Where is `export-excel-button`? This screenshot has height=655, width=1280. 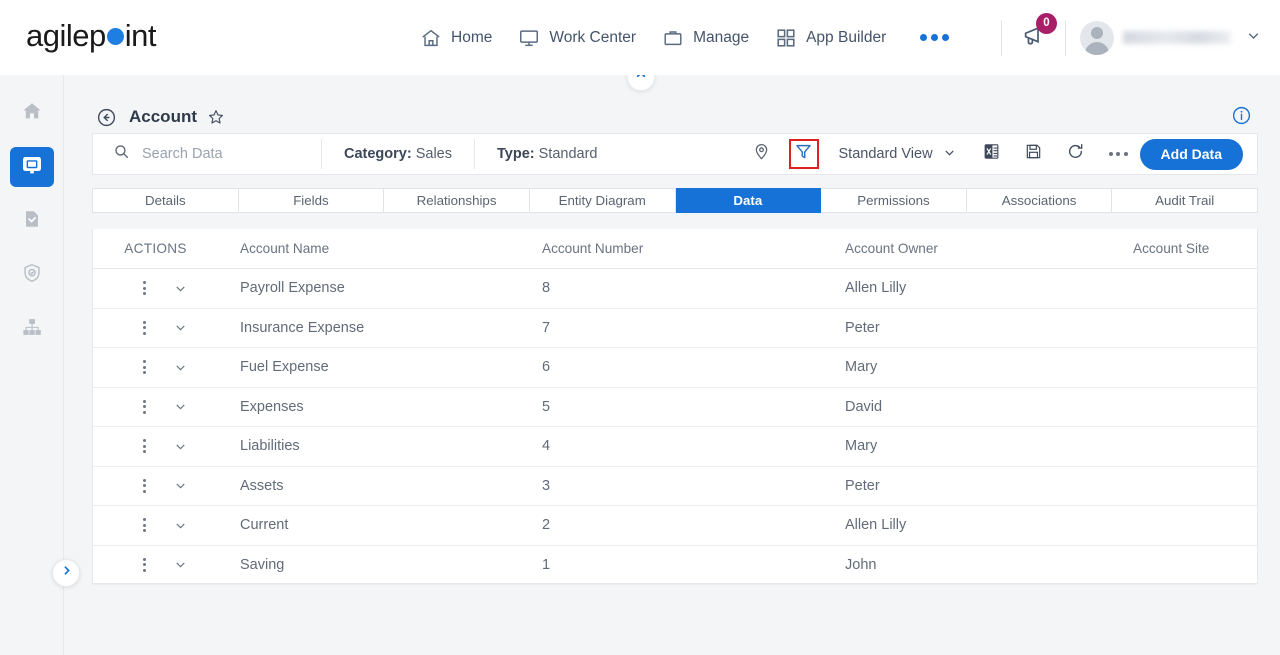
export-excel-button is located at coordinates (992, 154).